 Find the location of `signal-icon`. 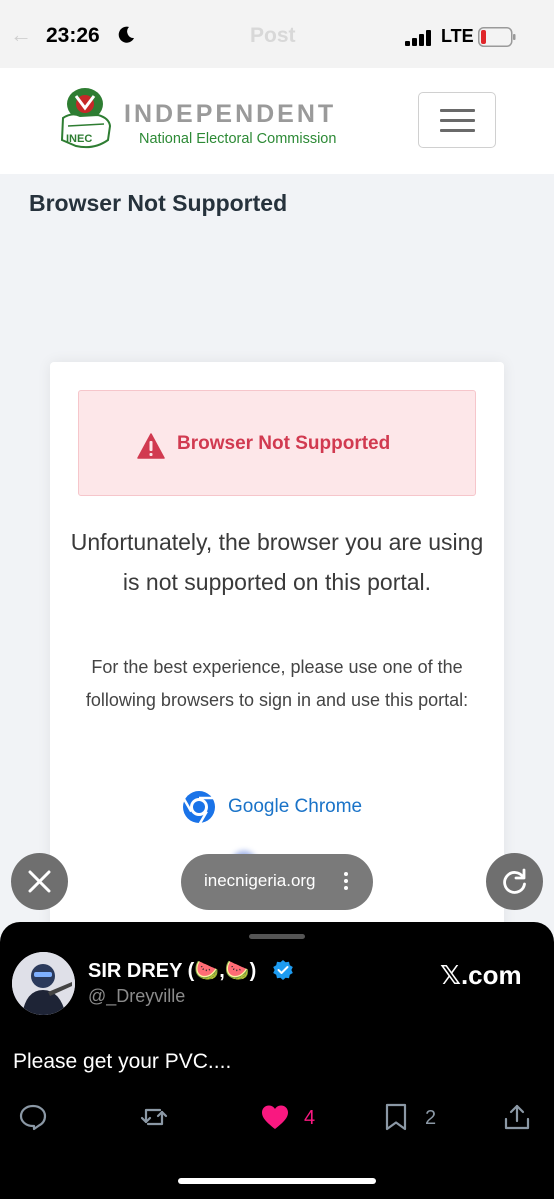

signal-icon is located at coordinates (418, 38).